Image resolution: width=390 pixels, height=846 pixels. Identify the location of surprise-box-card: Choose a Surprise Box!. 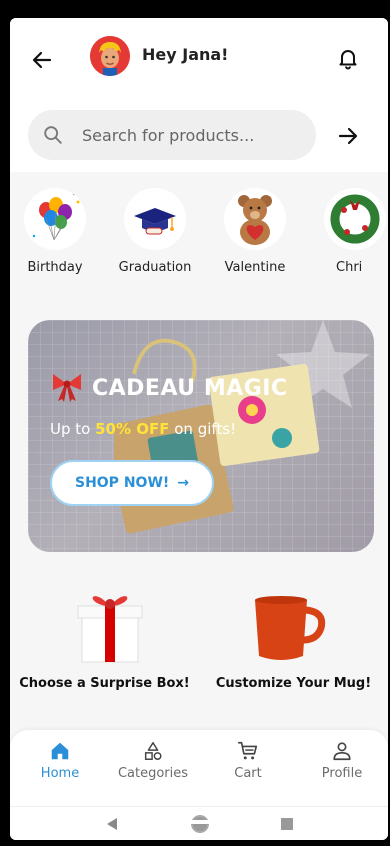
(104, 644).